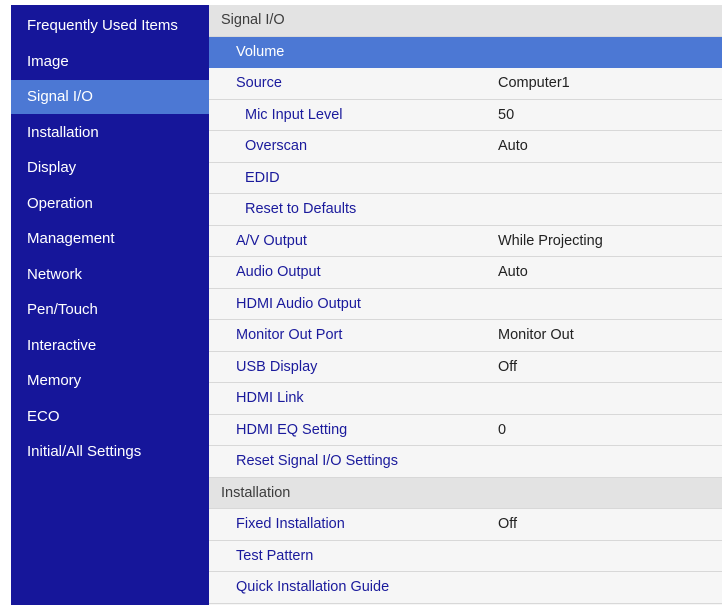 The image size is (723, 605). I want to click on setting-row-overscan: Overscan Auto, so click(465, 147).